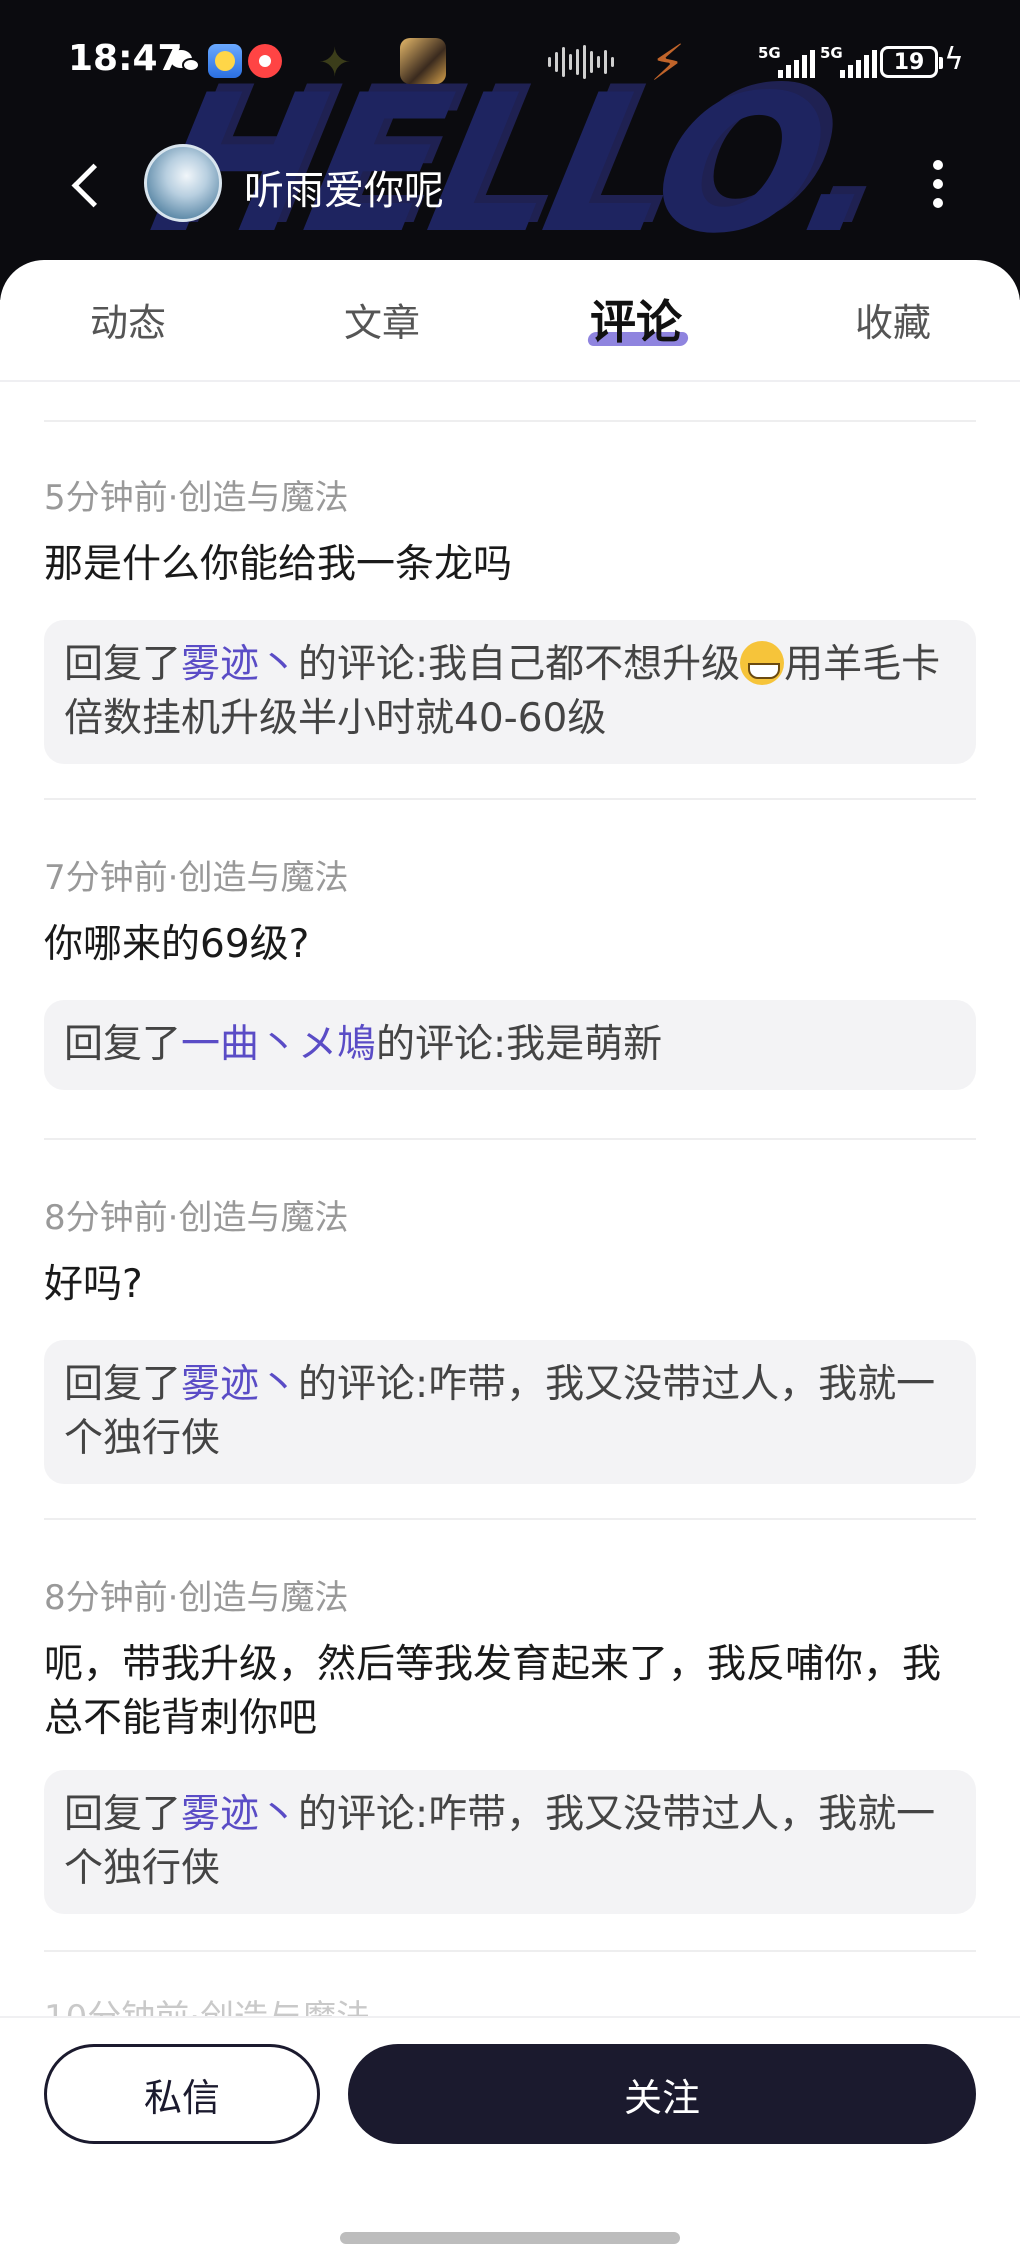 Image resolution: width=1020 pixels, height=2264 pixels. Describe the element at coordinates (636, 319) in the screenshot. I see `tab-comments: 评论` at that location.